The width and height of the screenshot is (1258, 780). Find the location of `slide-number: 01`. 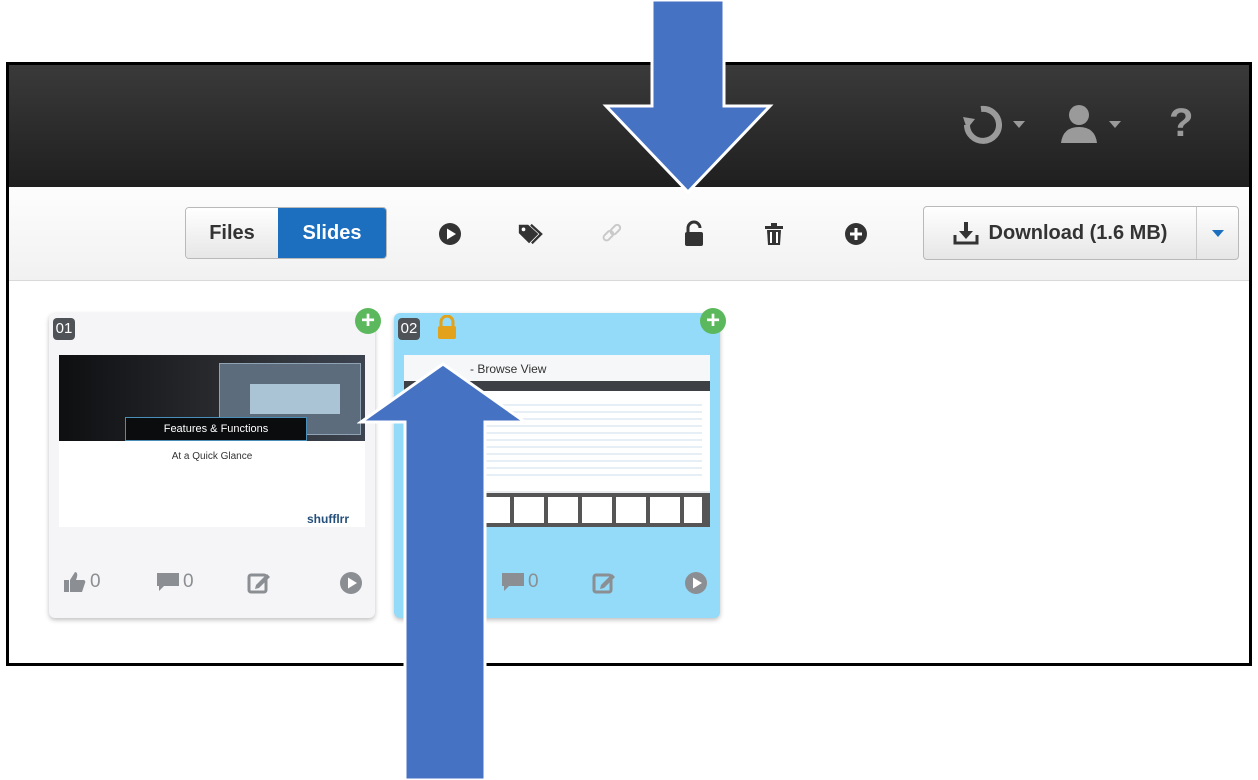

slide-number: 01 is located at coordinates (64, 329).